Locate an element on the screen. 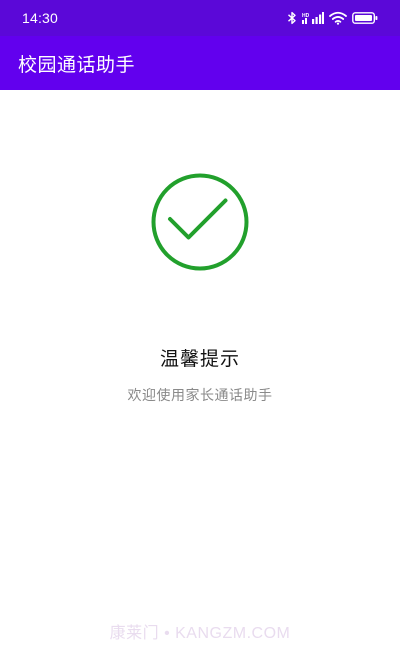  status-icons: HD is located at coordinates (332, 18).